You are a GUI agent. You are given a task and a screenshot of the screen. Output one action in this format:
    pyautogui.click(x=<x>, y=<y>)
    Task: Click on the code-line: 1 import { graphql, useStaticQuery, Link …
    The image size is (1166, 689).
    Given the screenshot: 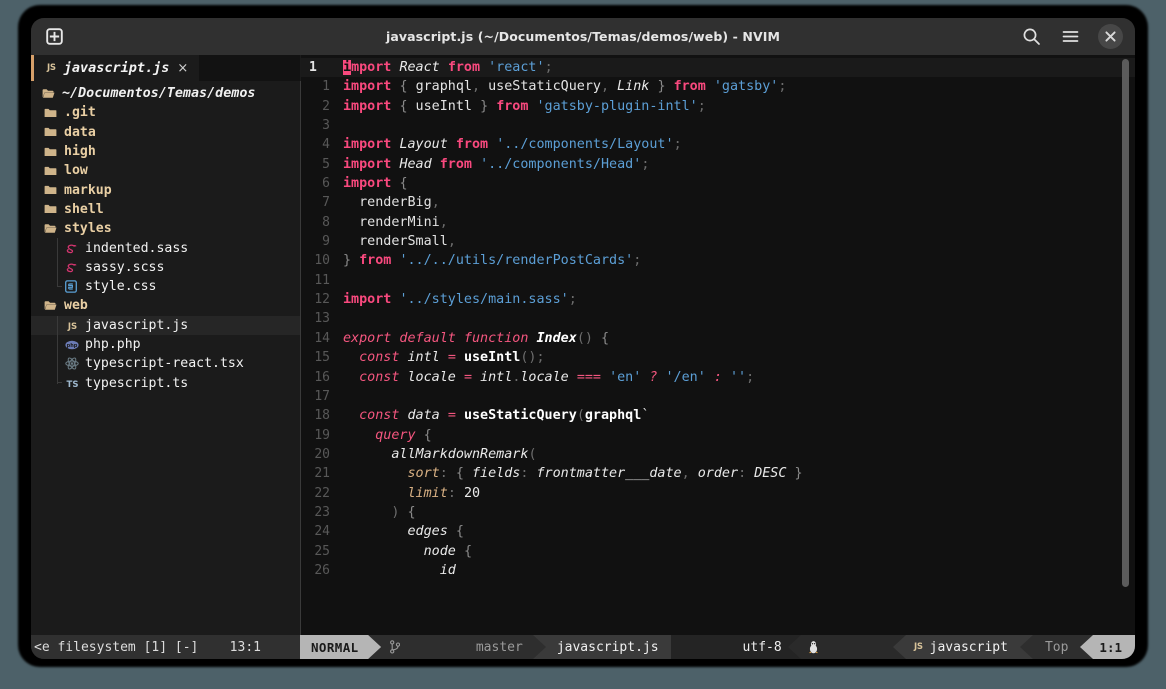 What is the action you would take?
    pyautogui.click(x=718, y=86)
    